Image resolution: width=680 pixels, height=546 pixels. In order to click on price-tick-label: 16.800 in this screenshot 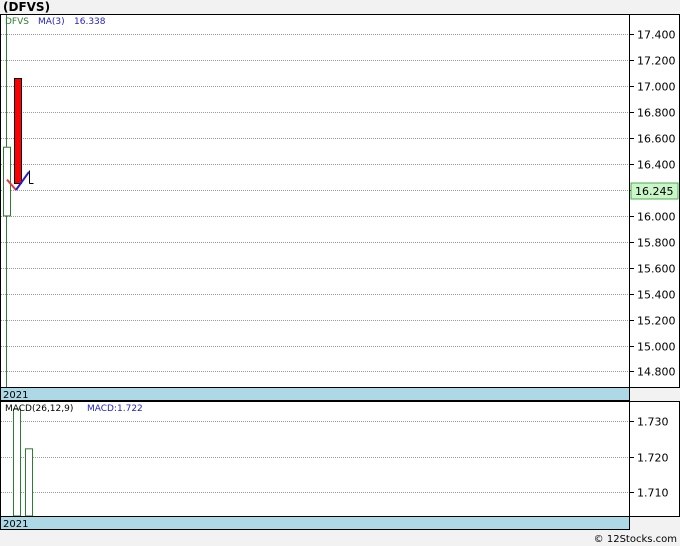, I will do `click(656, 113)`.